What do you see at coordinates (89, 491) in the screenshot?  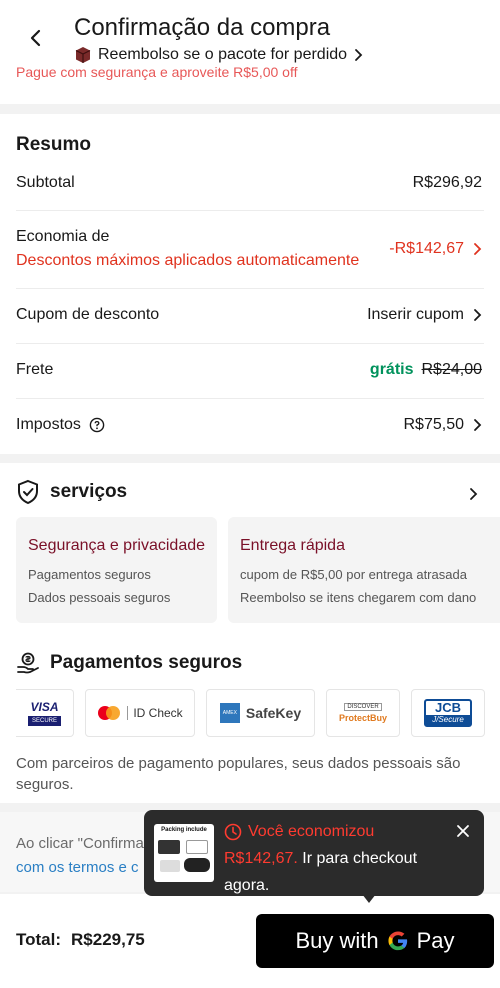 I see `services-heading: serviços` at bounding box center [89, 491].